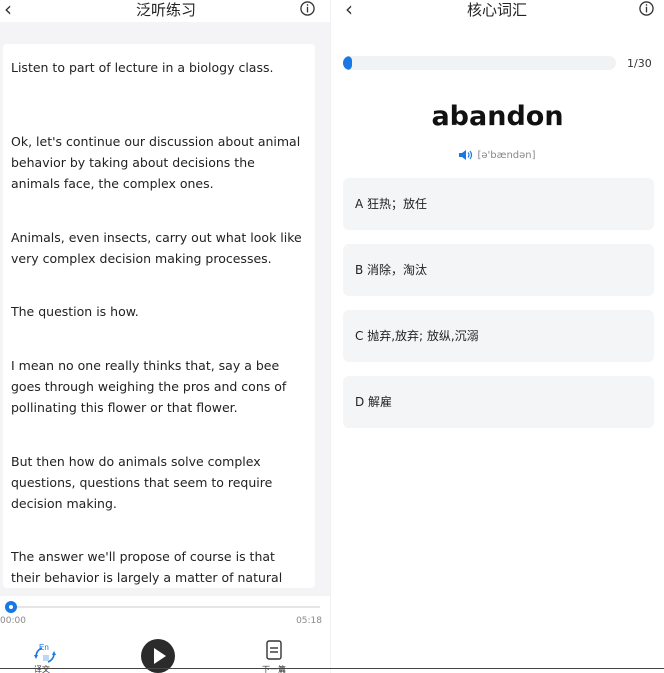  What do you see at coordinates (75, 311) in the screenshot?
I see `transcript-paragraph: The question is how.` at bounding box center [75, 311].